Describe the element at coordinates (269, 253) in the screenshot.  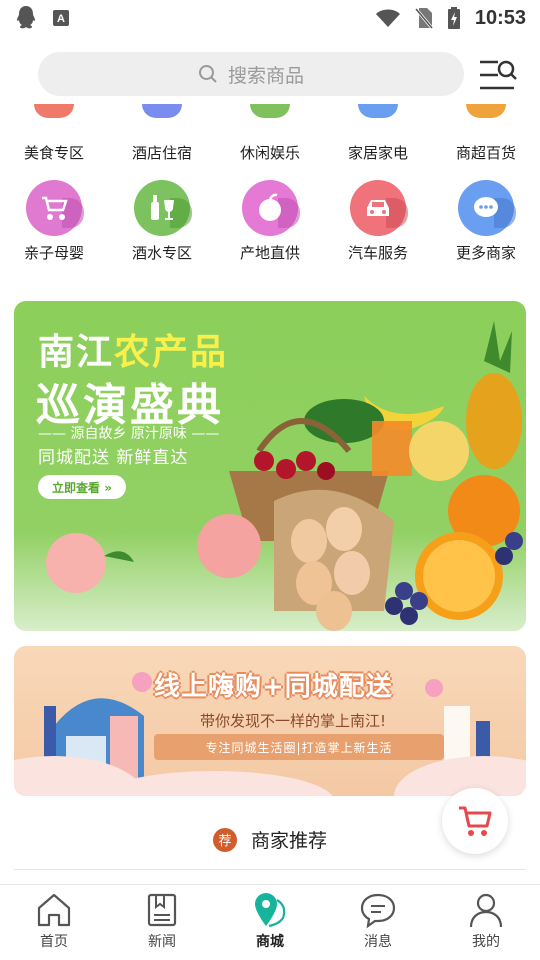
I see `category-label: 产地直供` at that location.